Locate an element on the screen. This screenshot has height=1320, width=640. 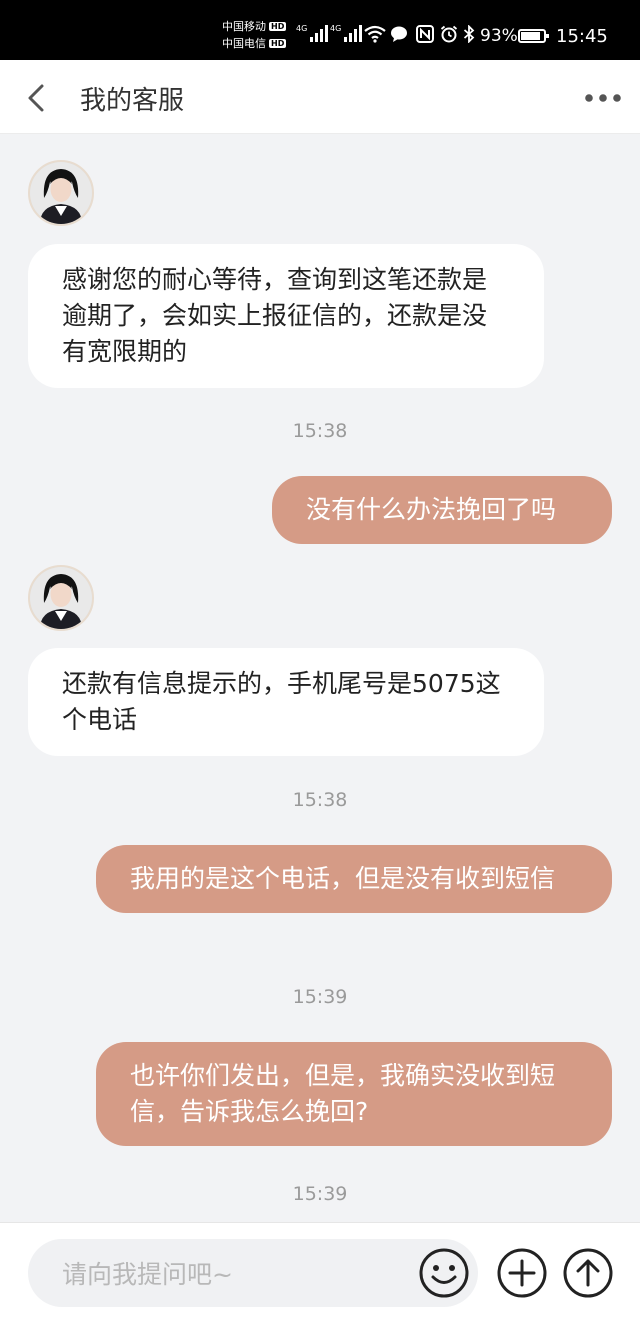
battery-percent: 93% is located at coordinates (499, 36).